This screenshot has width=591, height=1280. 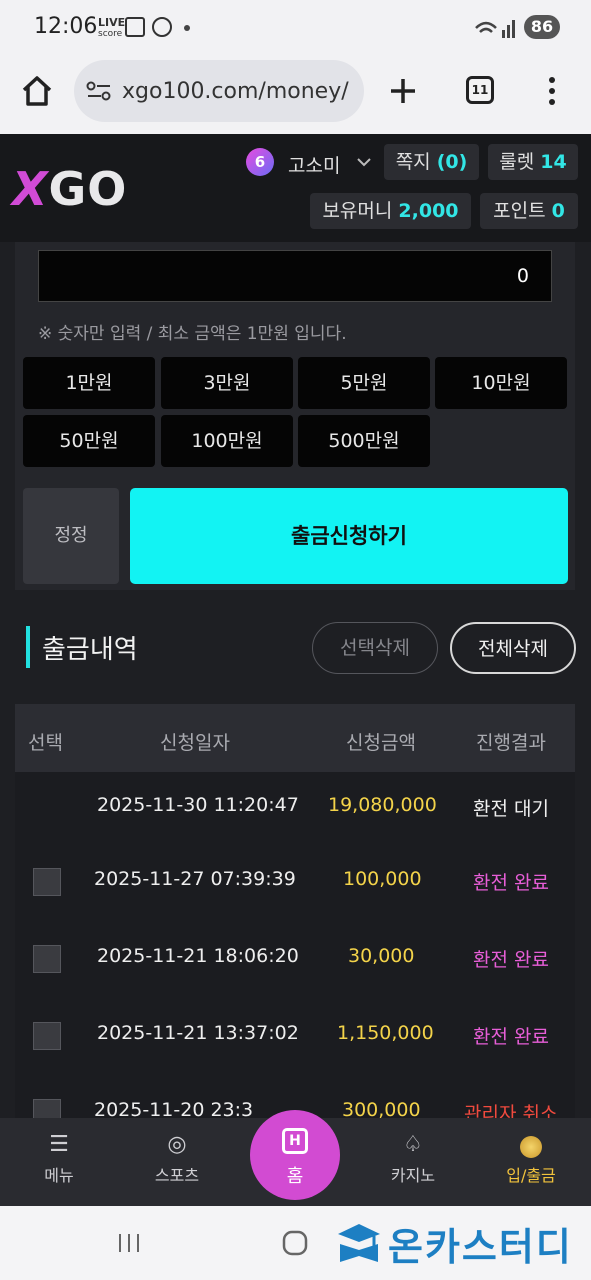 I want to click on history-table-header: 선택 신청일자 신청금액 진행결과, so click(x=295, y=738).